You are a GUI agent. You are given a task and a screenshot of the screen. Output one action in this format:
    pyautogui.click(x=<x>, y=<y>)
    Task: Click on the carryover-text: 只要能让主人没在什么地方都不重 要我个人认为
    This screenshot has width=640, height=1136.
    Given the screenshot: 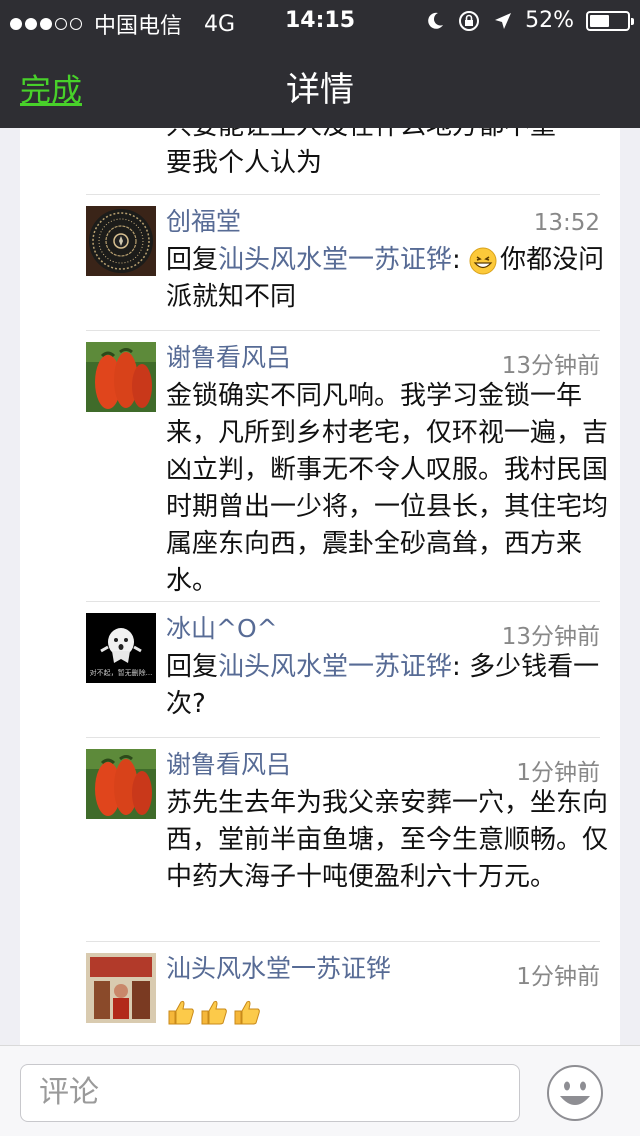 What is the action you would take?
    pyautogui.click(x=386, y=155)
    